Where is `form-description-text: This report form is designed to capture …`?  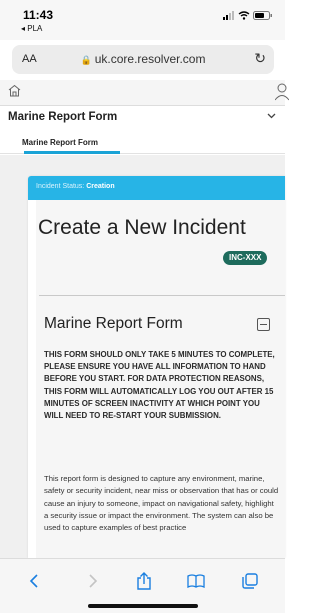 form-description-text: This report form is designed to capture … is located at coordinates (161, 503).